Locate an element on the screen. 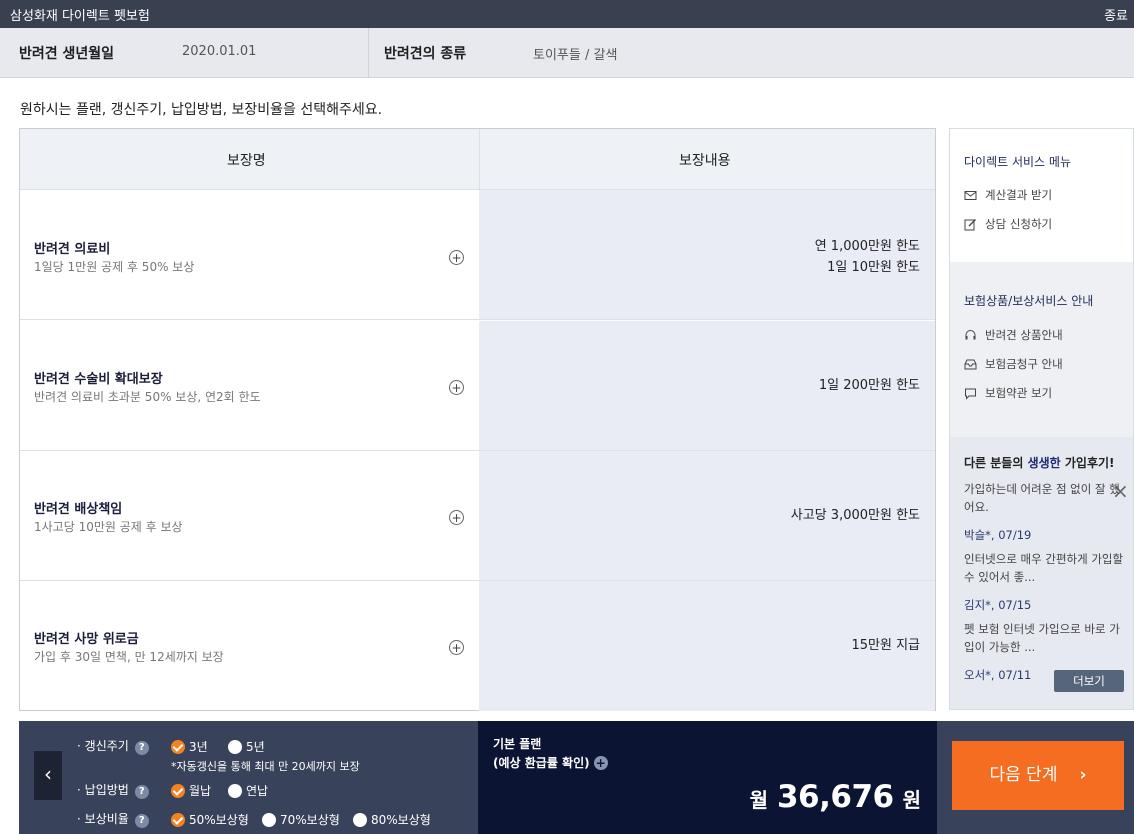  radio-label: 5년 is located at coordinates (255, 747).